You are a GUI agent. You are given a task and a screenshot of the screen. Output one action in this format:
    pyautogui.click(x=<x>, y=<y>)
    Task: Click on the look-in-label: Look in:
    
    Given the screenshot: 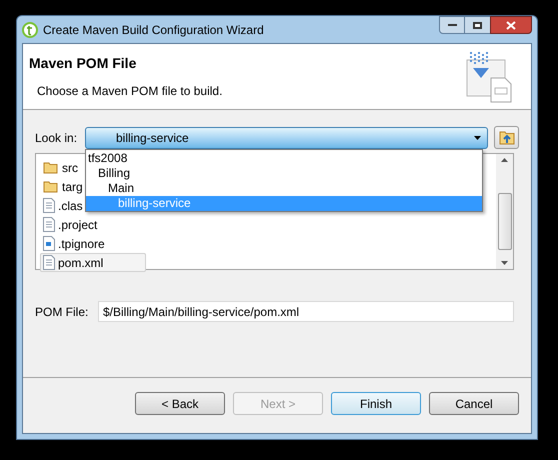 What is the action you would take?
    pyautogui.click(x=56, y=138)
    